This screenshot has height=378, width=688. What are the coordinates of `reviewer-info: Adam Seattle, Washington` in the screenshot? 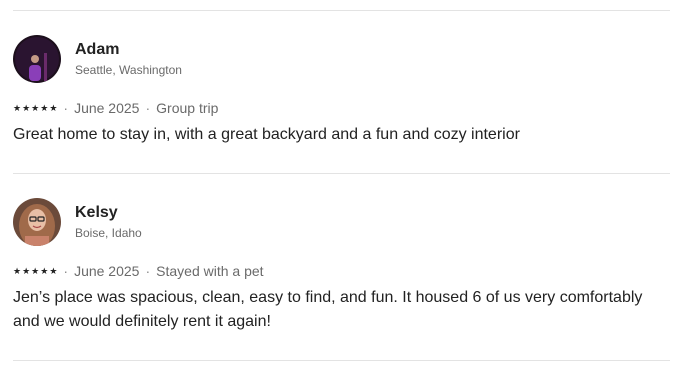 It's located at (128, 59).